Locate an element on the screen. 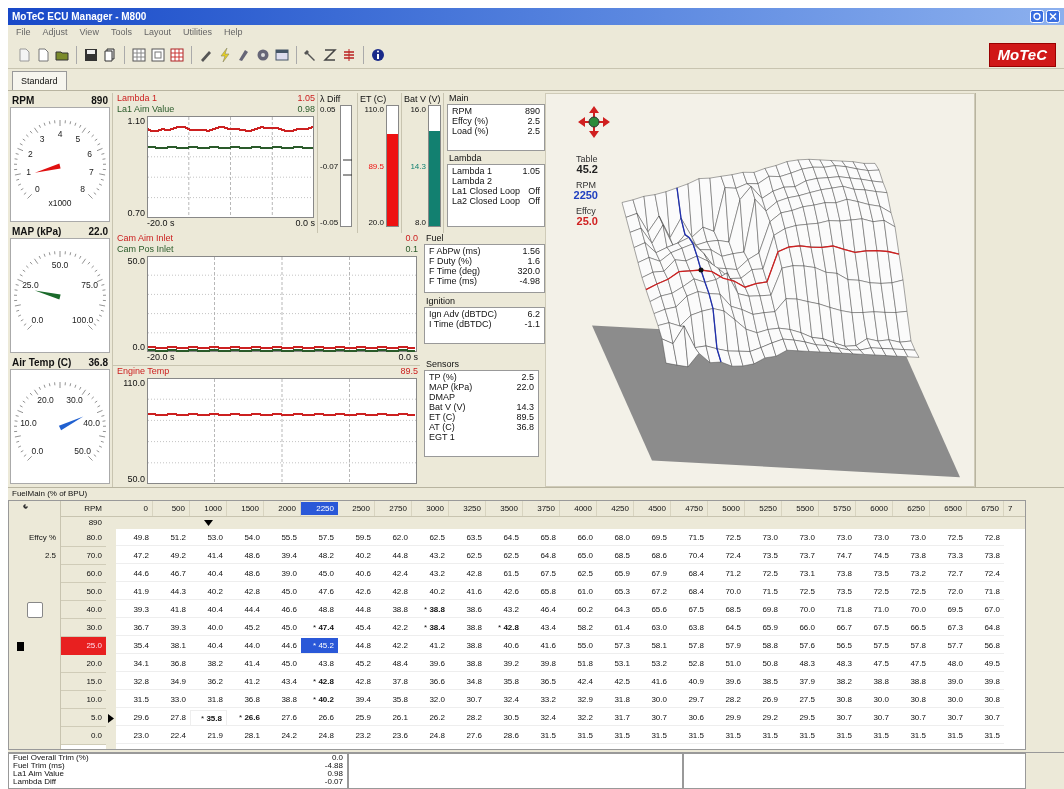  table-cell: 61.0 is located at coordinates (578, 592).